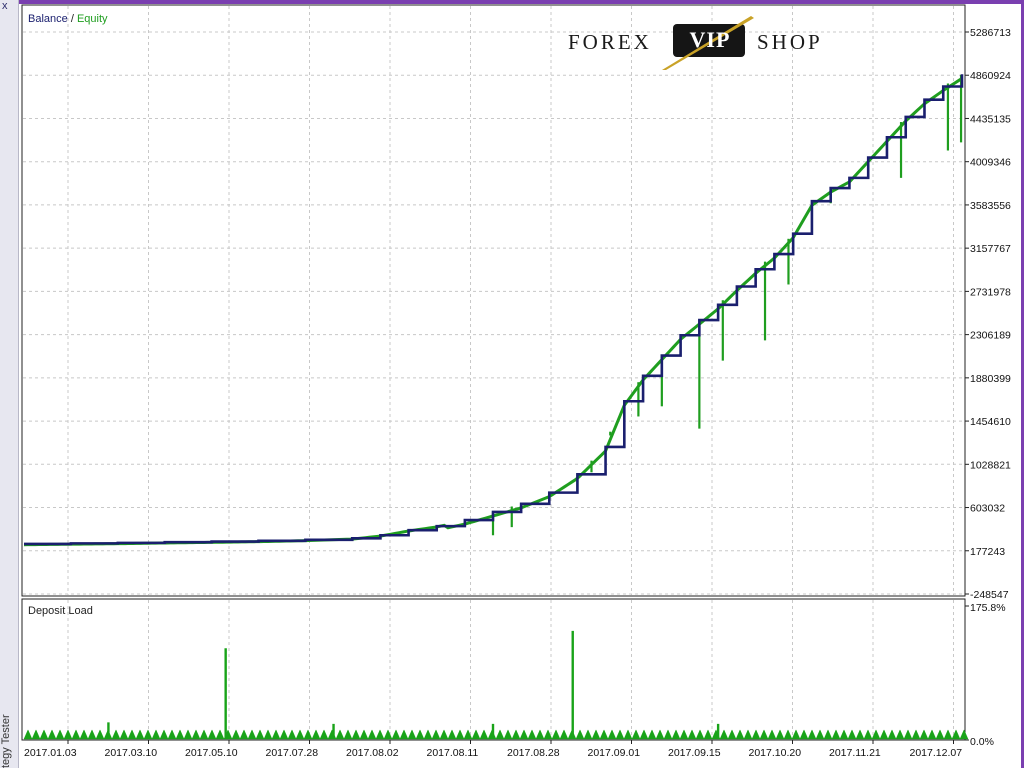 Image resolution: width=1024 pixels, height=768 pixels. Describe the element at coordinates (990, 292) in the screenshot. I see `y-tick-label: 2731978` at that location.